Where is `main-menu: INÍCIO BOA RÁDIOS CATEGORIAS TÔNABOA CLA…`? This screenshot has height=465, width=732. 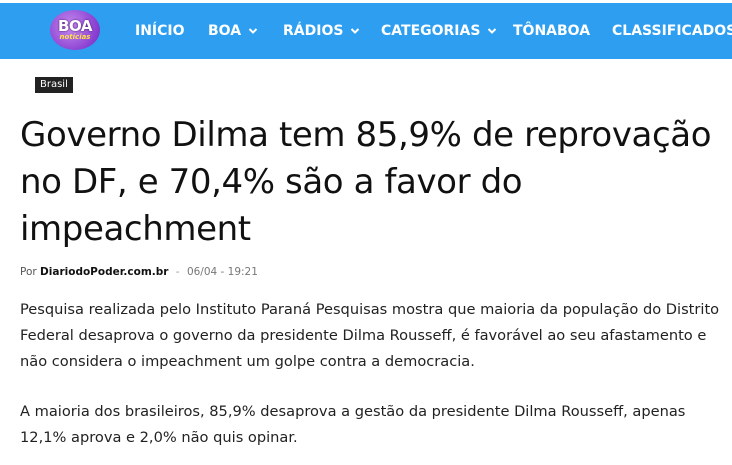
main-menu: INÍCIO BOA RÁDIOS CATEGORIAS TÔNABOA CLA… is located at coordinates (366, 31).